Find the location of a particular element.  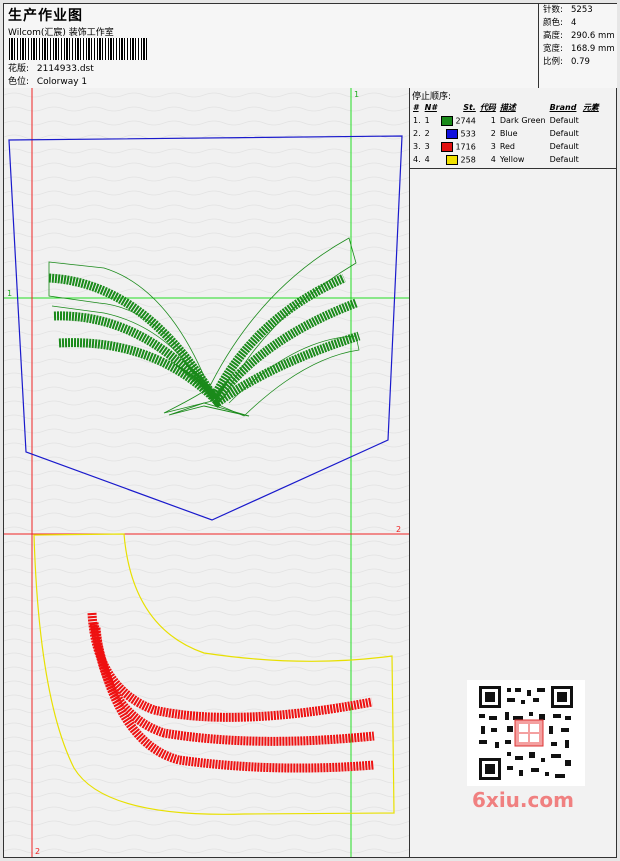

colorway-label: 色位: is located at coordinates (19, 82).